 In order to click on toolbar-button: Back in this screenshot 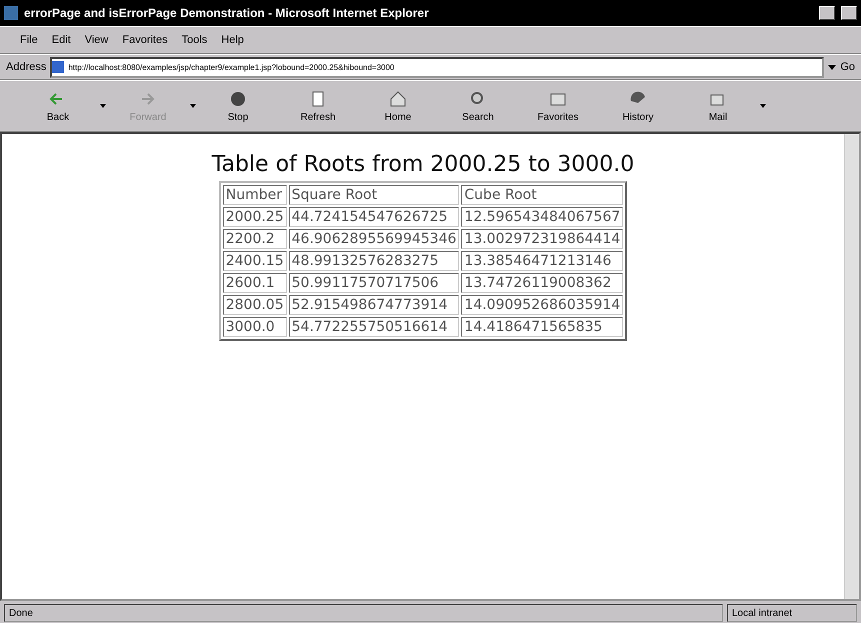, I will do `click(58, 106)`.